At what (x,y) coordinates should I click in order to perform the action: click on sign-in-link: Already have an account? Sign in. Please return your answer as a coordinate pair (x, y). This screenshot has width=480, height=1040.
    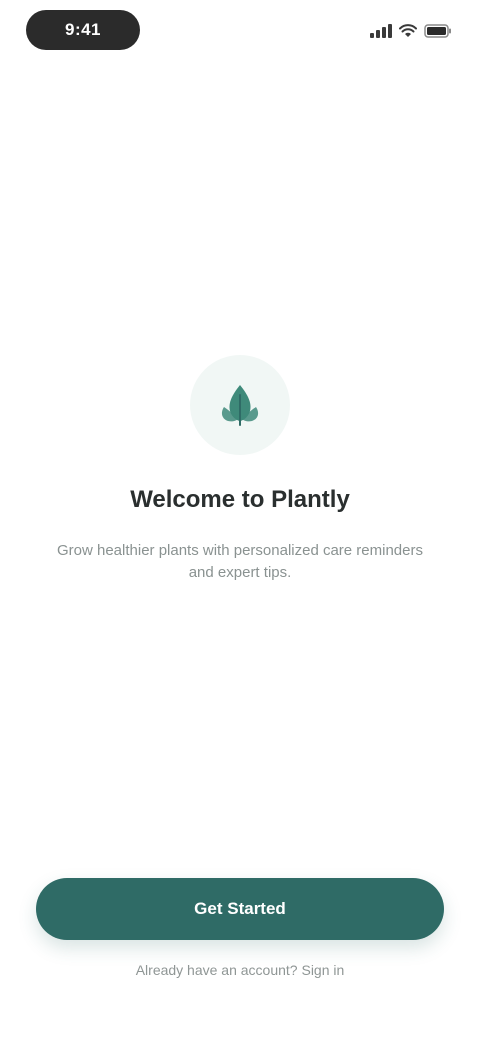
    Looking at the image, I should click on (240, 970).